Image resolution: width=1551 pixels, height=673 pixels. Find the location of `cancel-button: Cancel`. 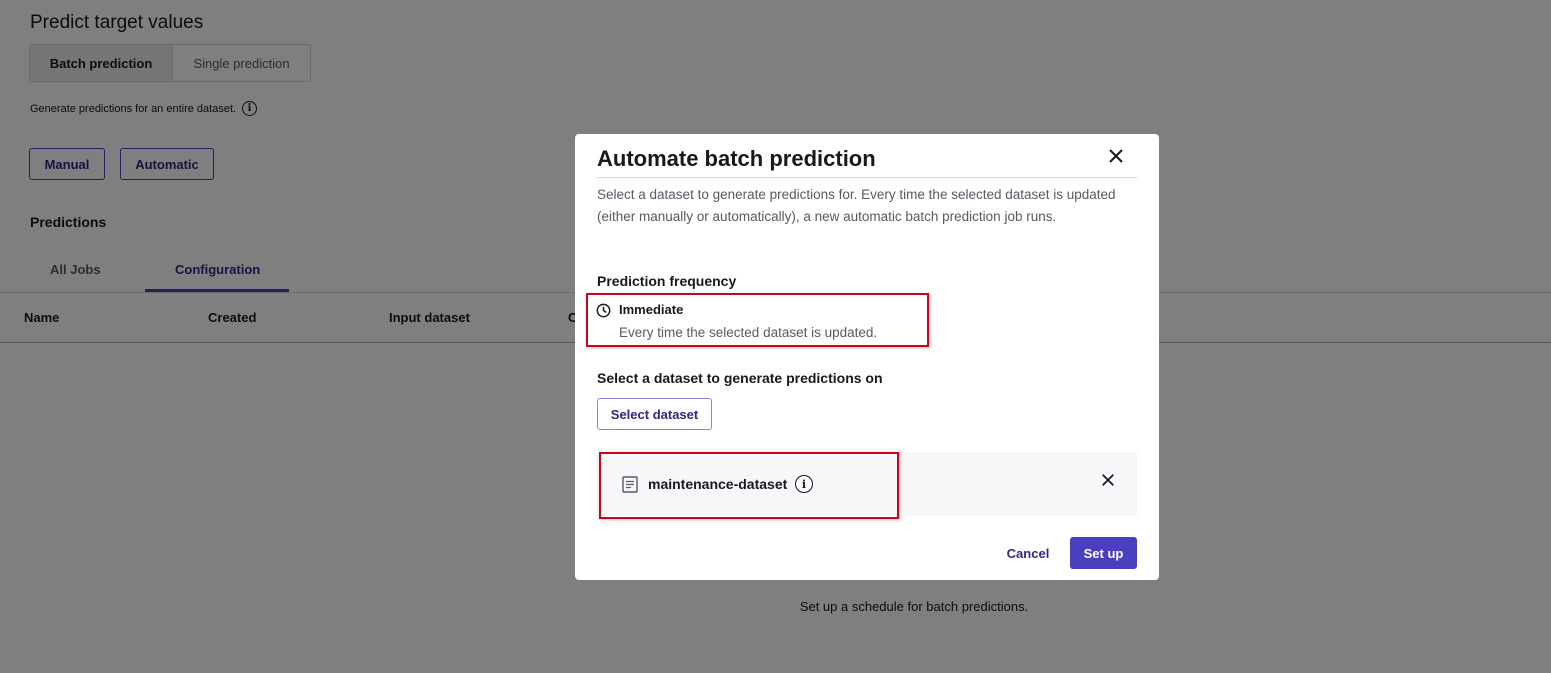

cancel-button: Cancel is located at coordinates (1028, 553).